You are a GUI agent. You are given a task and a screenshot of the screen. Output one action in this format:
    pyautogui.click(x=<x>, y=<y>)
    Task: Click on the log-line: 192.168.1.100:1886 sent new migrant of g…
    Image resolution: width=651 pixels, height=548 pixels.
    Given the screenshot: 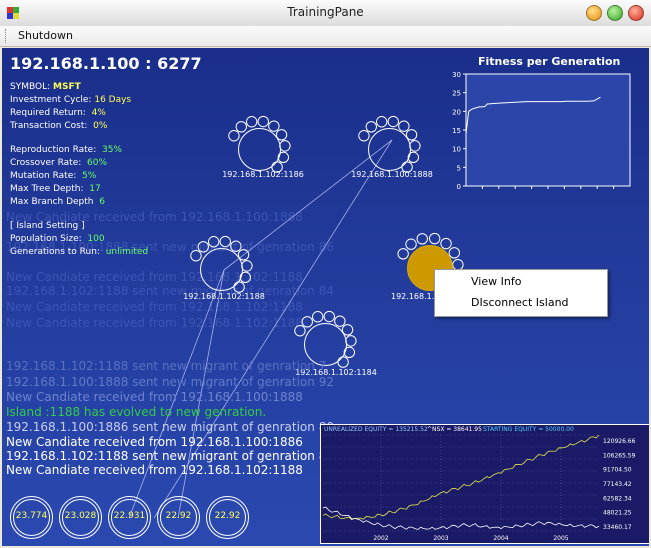 What is the action you would take?
    pyautogui.click(x=170, y=427)
    